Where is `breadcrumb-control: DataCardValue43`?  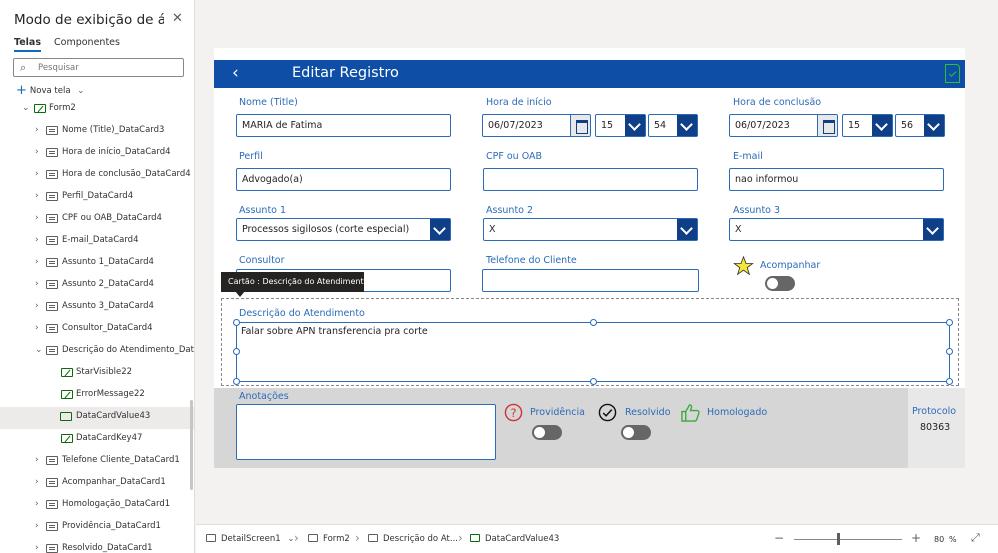
breadcrumb-control: DataCardValue43 is located at coordinates (514, 539).